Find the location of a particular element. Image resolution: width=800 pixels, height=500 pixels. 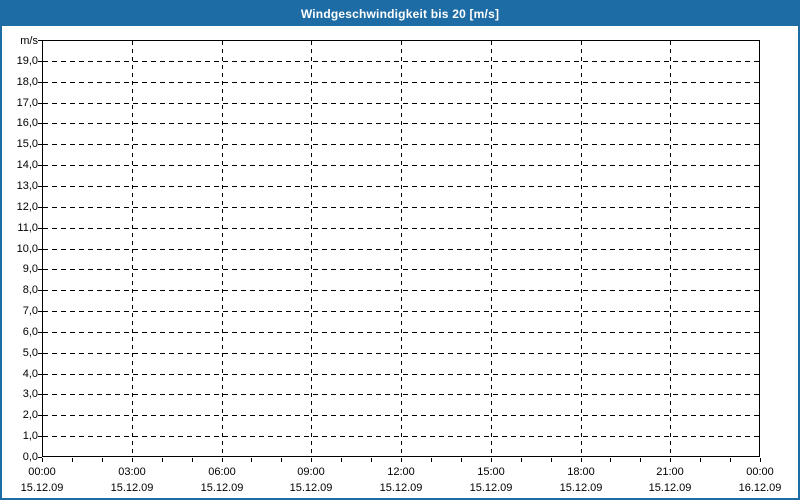

y-axis-tick-label: 18,0 is located at coordinates (27, 82).